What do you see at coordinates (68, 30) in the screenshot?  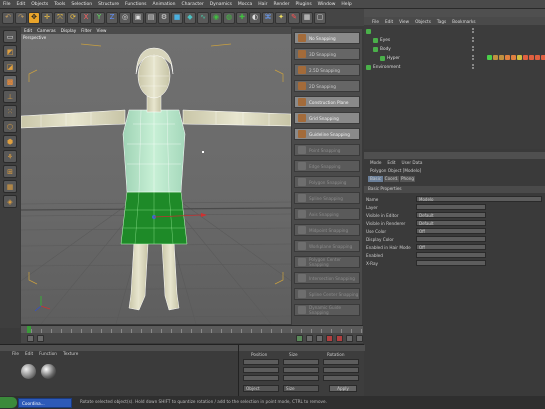 I see `viewport-menu-display: Display` at bounding box center [68, 30].